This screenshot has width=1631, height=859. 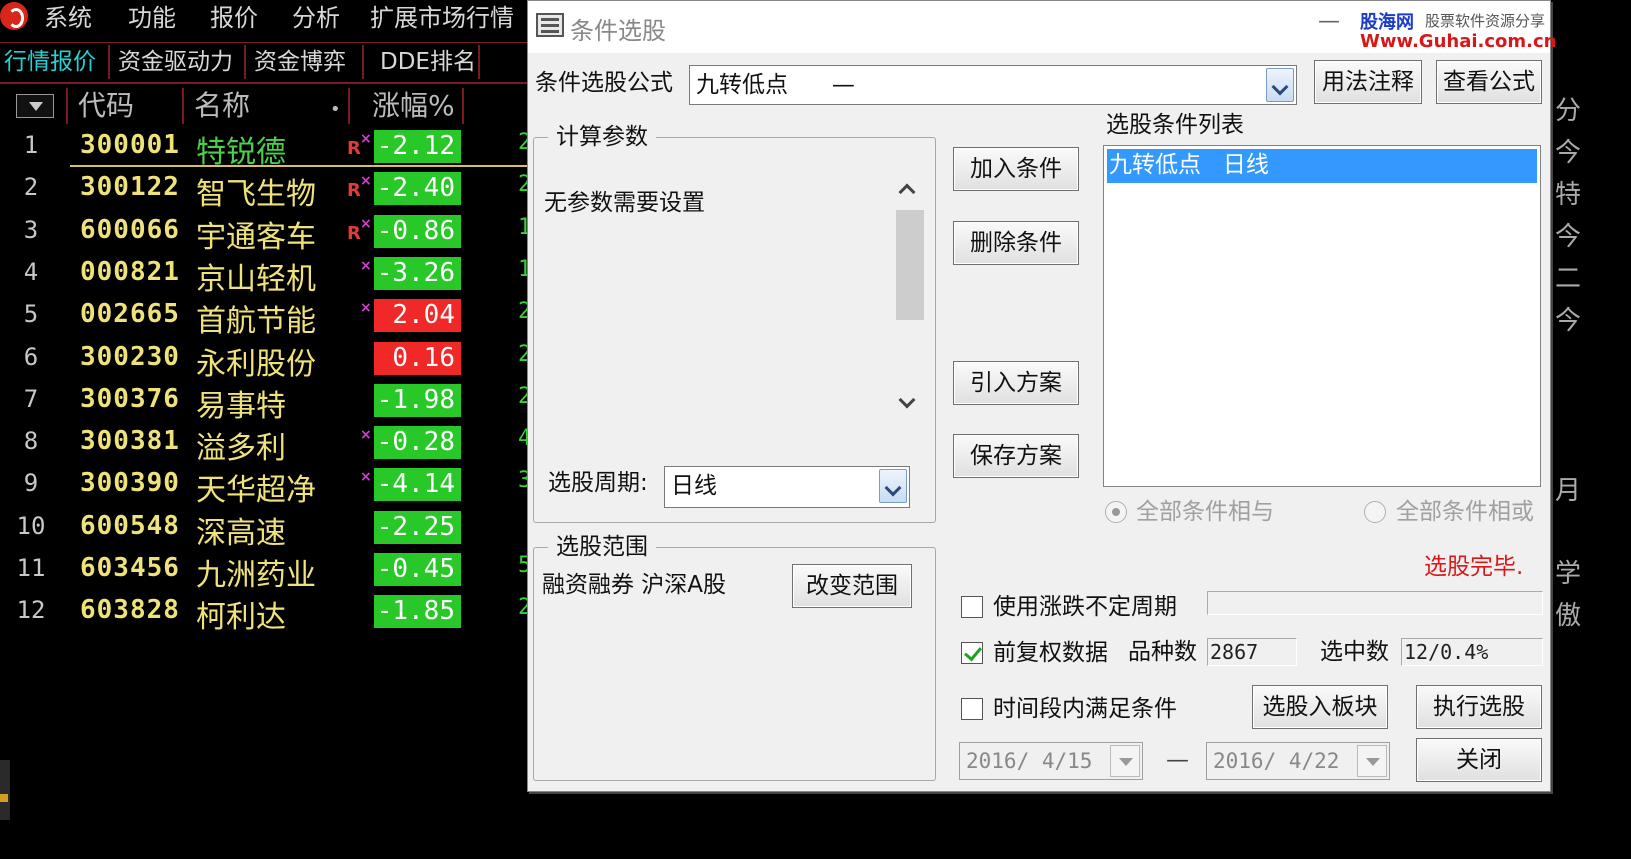 I want to click on stock-row: 3 600066 宇通客车 R × -0.86 1, so click(x=274, y=233).